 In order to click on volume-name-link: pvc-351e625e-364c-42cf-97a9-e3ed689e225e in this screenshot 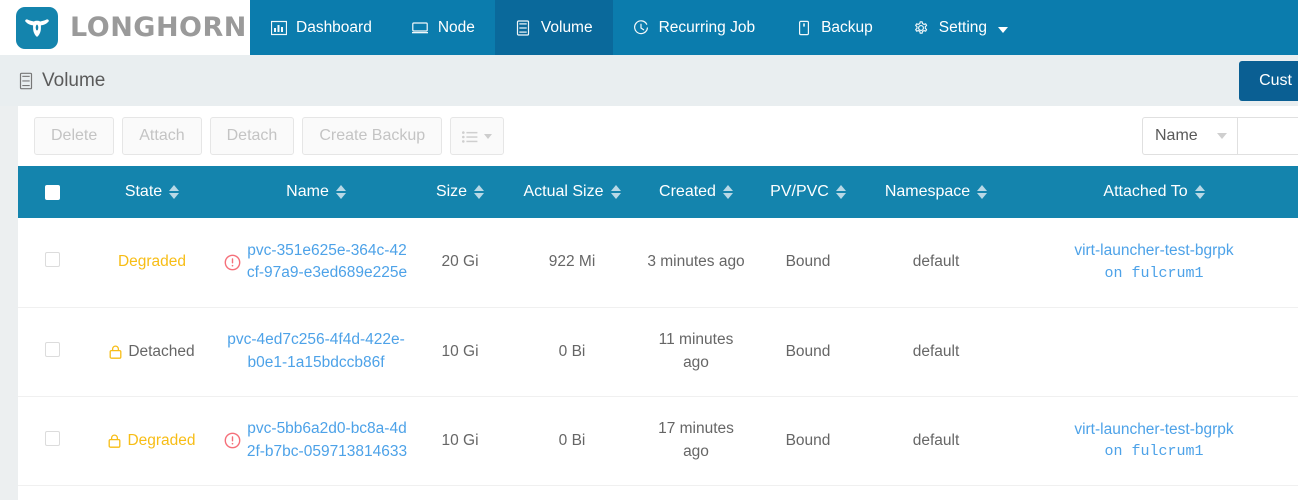, I will do `click(327, 262)`.